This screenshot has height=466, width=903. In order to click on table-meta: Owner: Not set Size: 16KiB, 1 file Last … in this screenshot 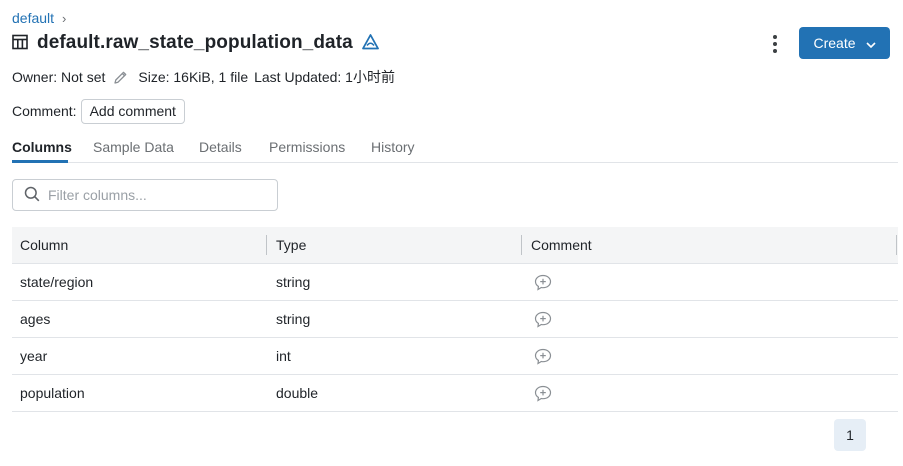, I will do `click(203, 77)`.